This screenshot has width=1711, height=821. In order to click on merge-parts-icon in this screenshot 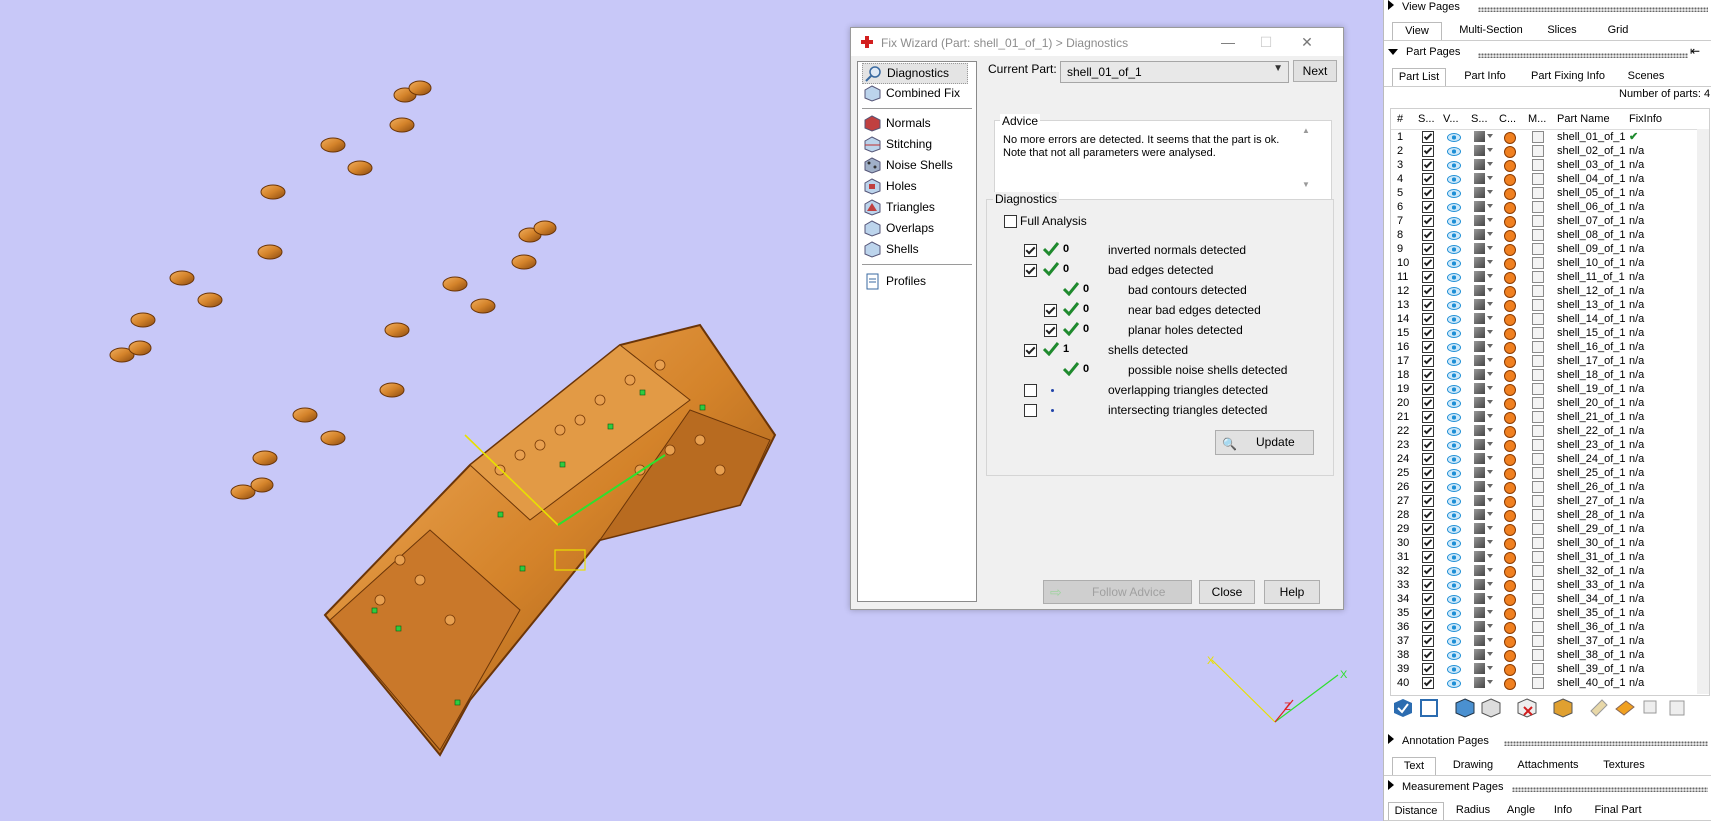, I will do `click(1563, 708)`.